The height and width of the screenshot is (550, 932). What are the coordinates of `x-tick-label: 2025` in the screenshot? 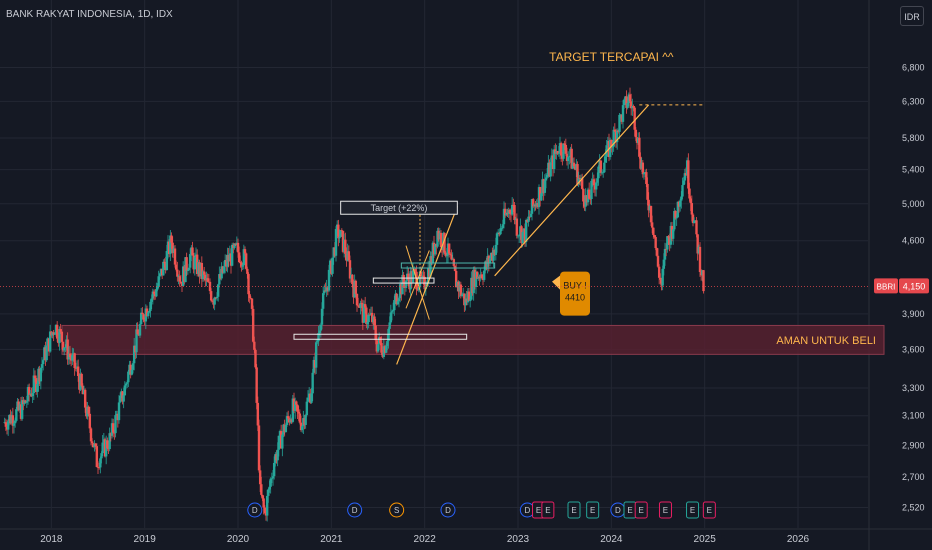 It's located at (705, 539).